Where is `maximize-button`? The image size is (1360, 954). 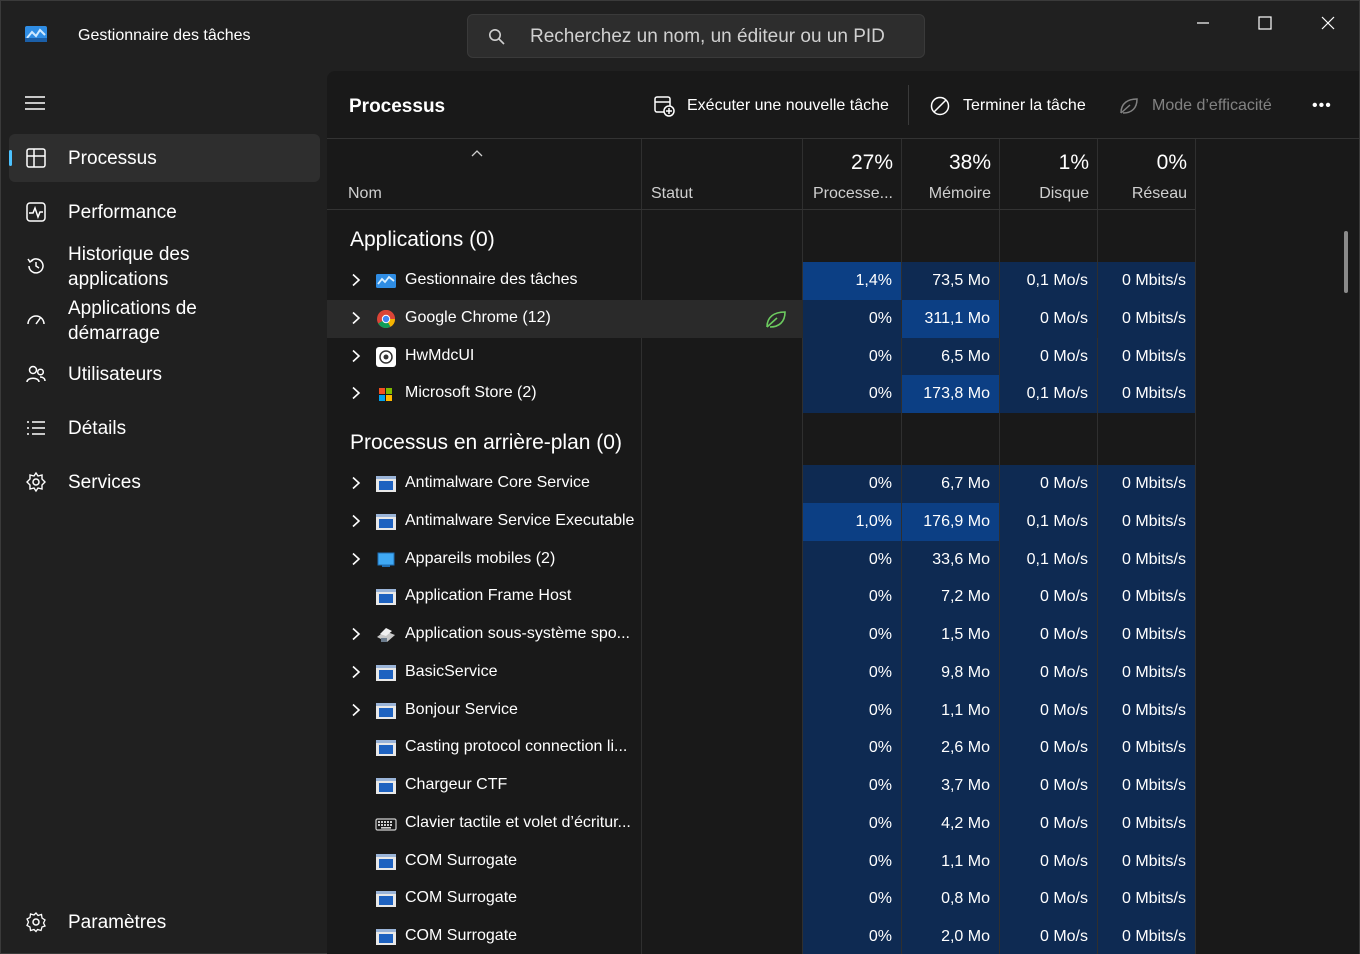 maximize-button is located at coordinates (1265, 23).